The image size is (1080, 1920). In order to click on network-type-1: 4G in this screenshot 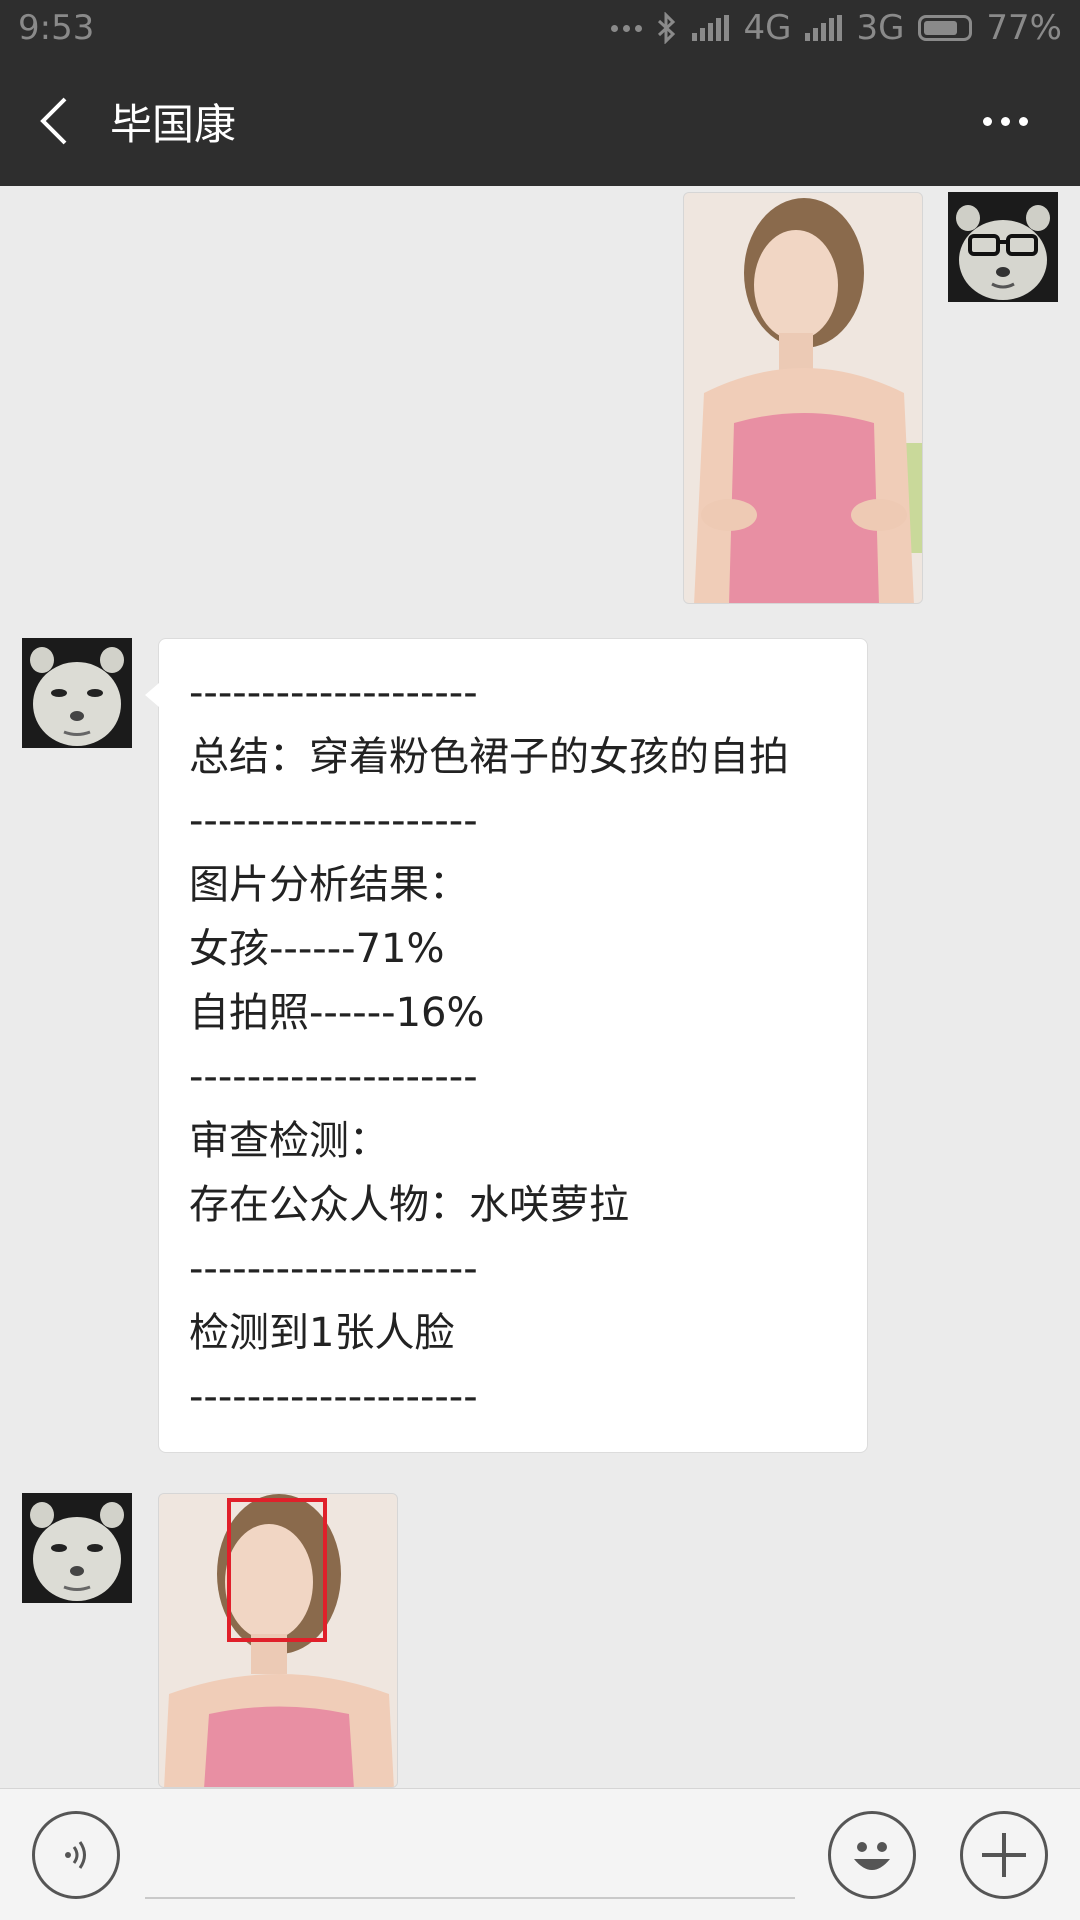, I will do `click(767, 28)`.